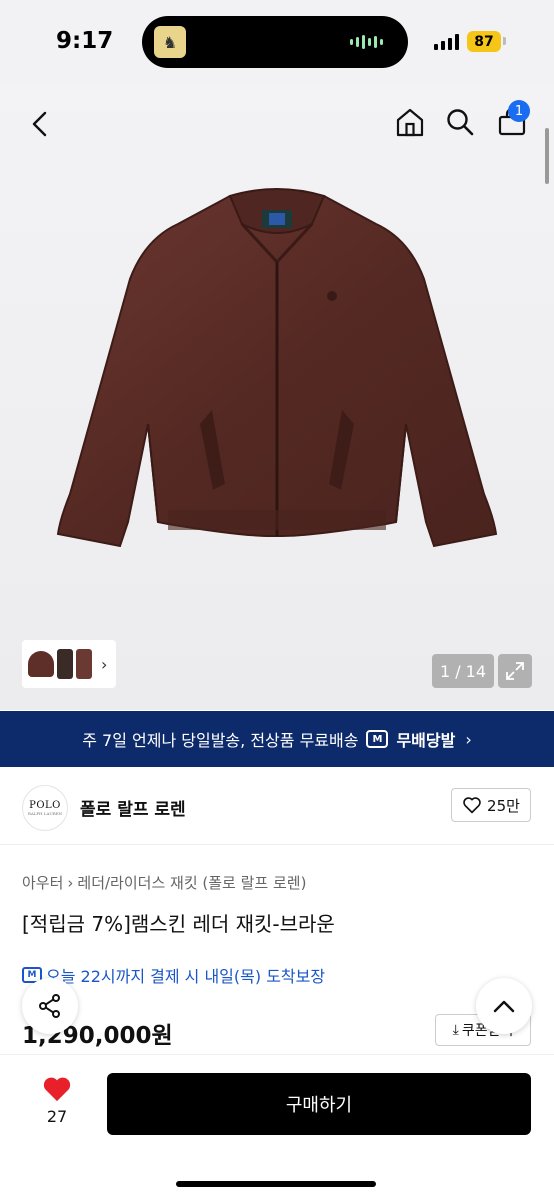 The image size is (554, 1200). What do you see at coordinates (504, 41) in the screenshot?
I see `battery-tip` at bounding box center [504, 41].